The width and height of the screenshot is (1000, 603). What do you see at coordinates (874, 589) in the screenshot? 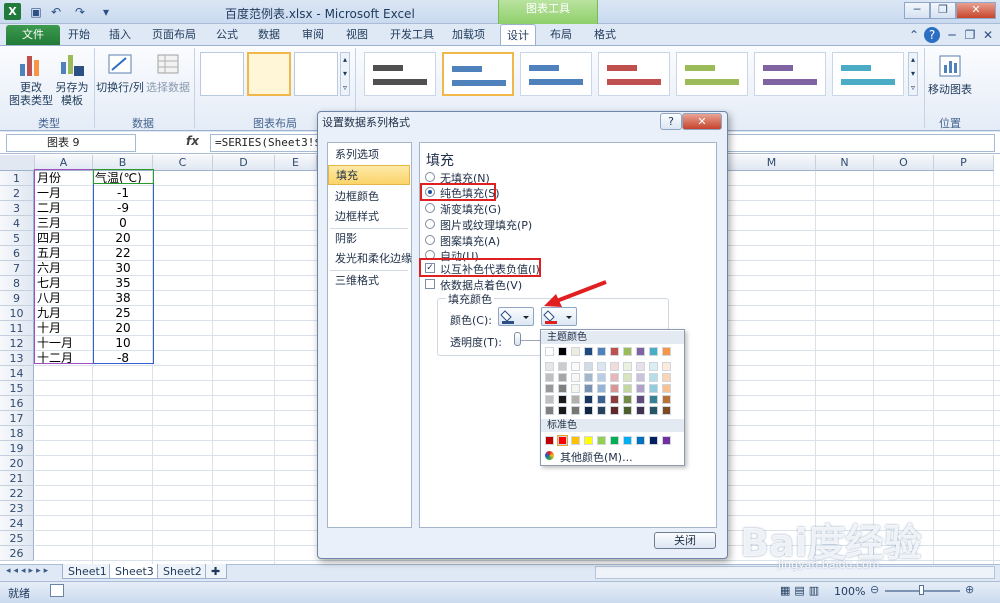
I see `zoom-out-icon: ⊖` at bounding box center [874, 589].